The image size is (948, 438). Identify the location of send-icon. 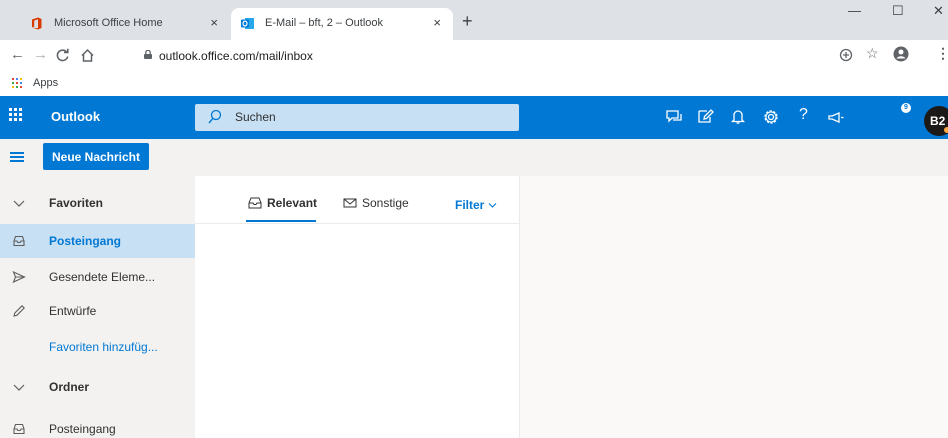
(19, 277).